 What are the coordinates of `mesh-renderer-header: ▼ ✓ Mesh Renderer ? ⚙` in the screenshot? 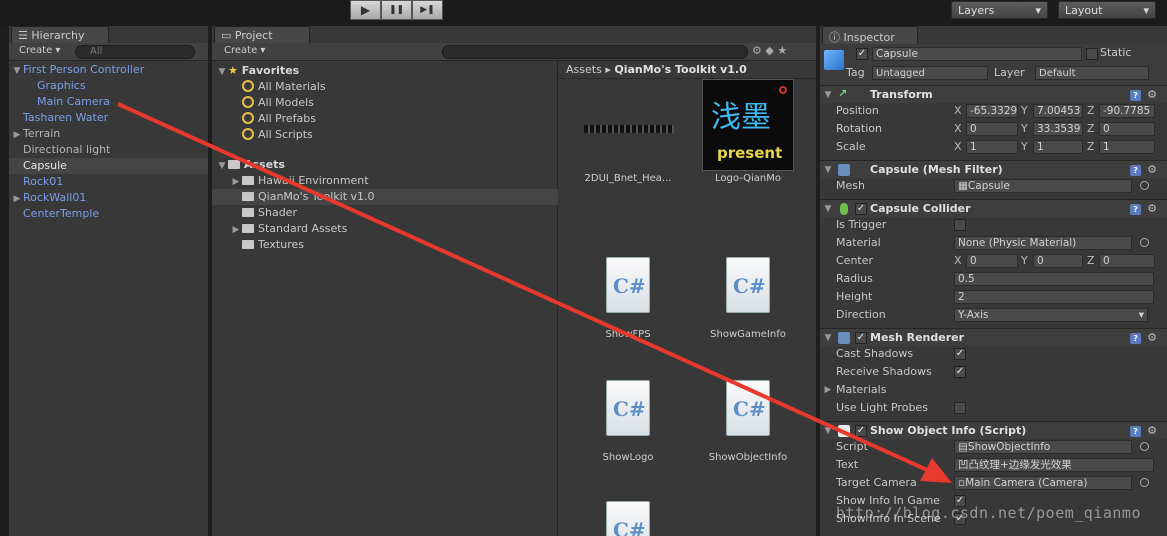 It's located at (993, 337).